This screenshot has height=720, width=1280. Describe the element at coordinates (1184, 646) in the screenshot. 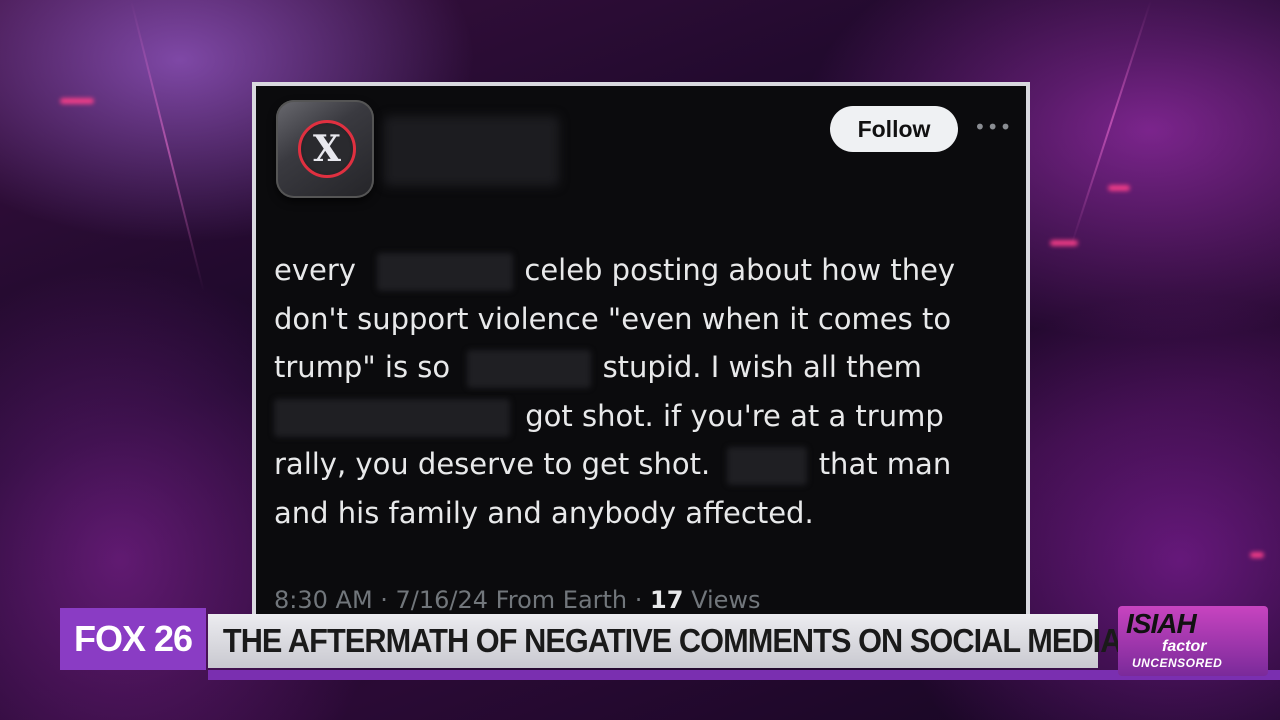

I see `show-logo-subtitle: factor` at that location.